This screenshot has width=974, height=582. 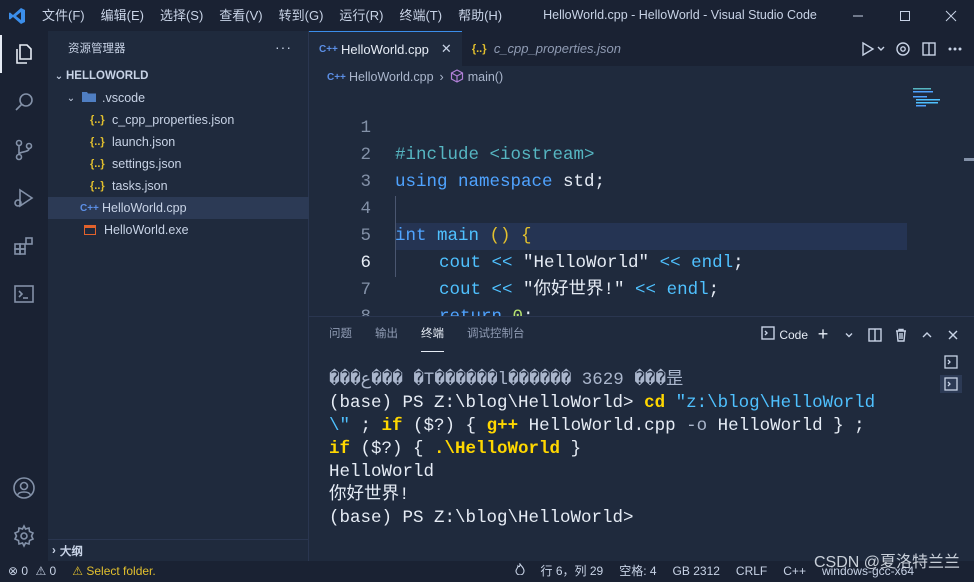 I want to click on explorer-icon, so click(x=24, y=54).